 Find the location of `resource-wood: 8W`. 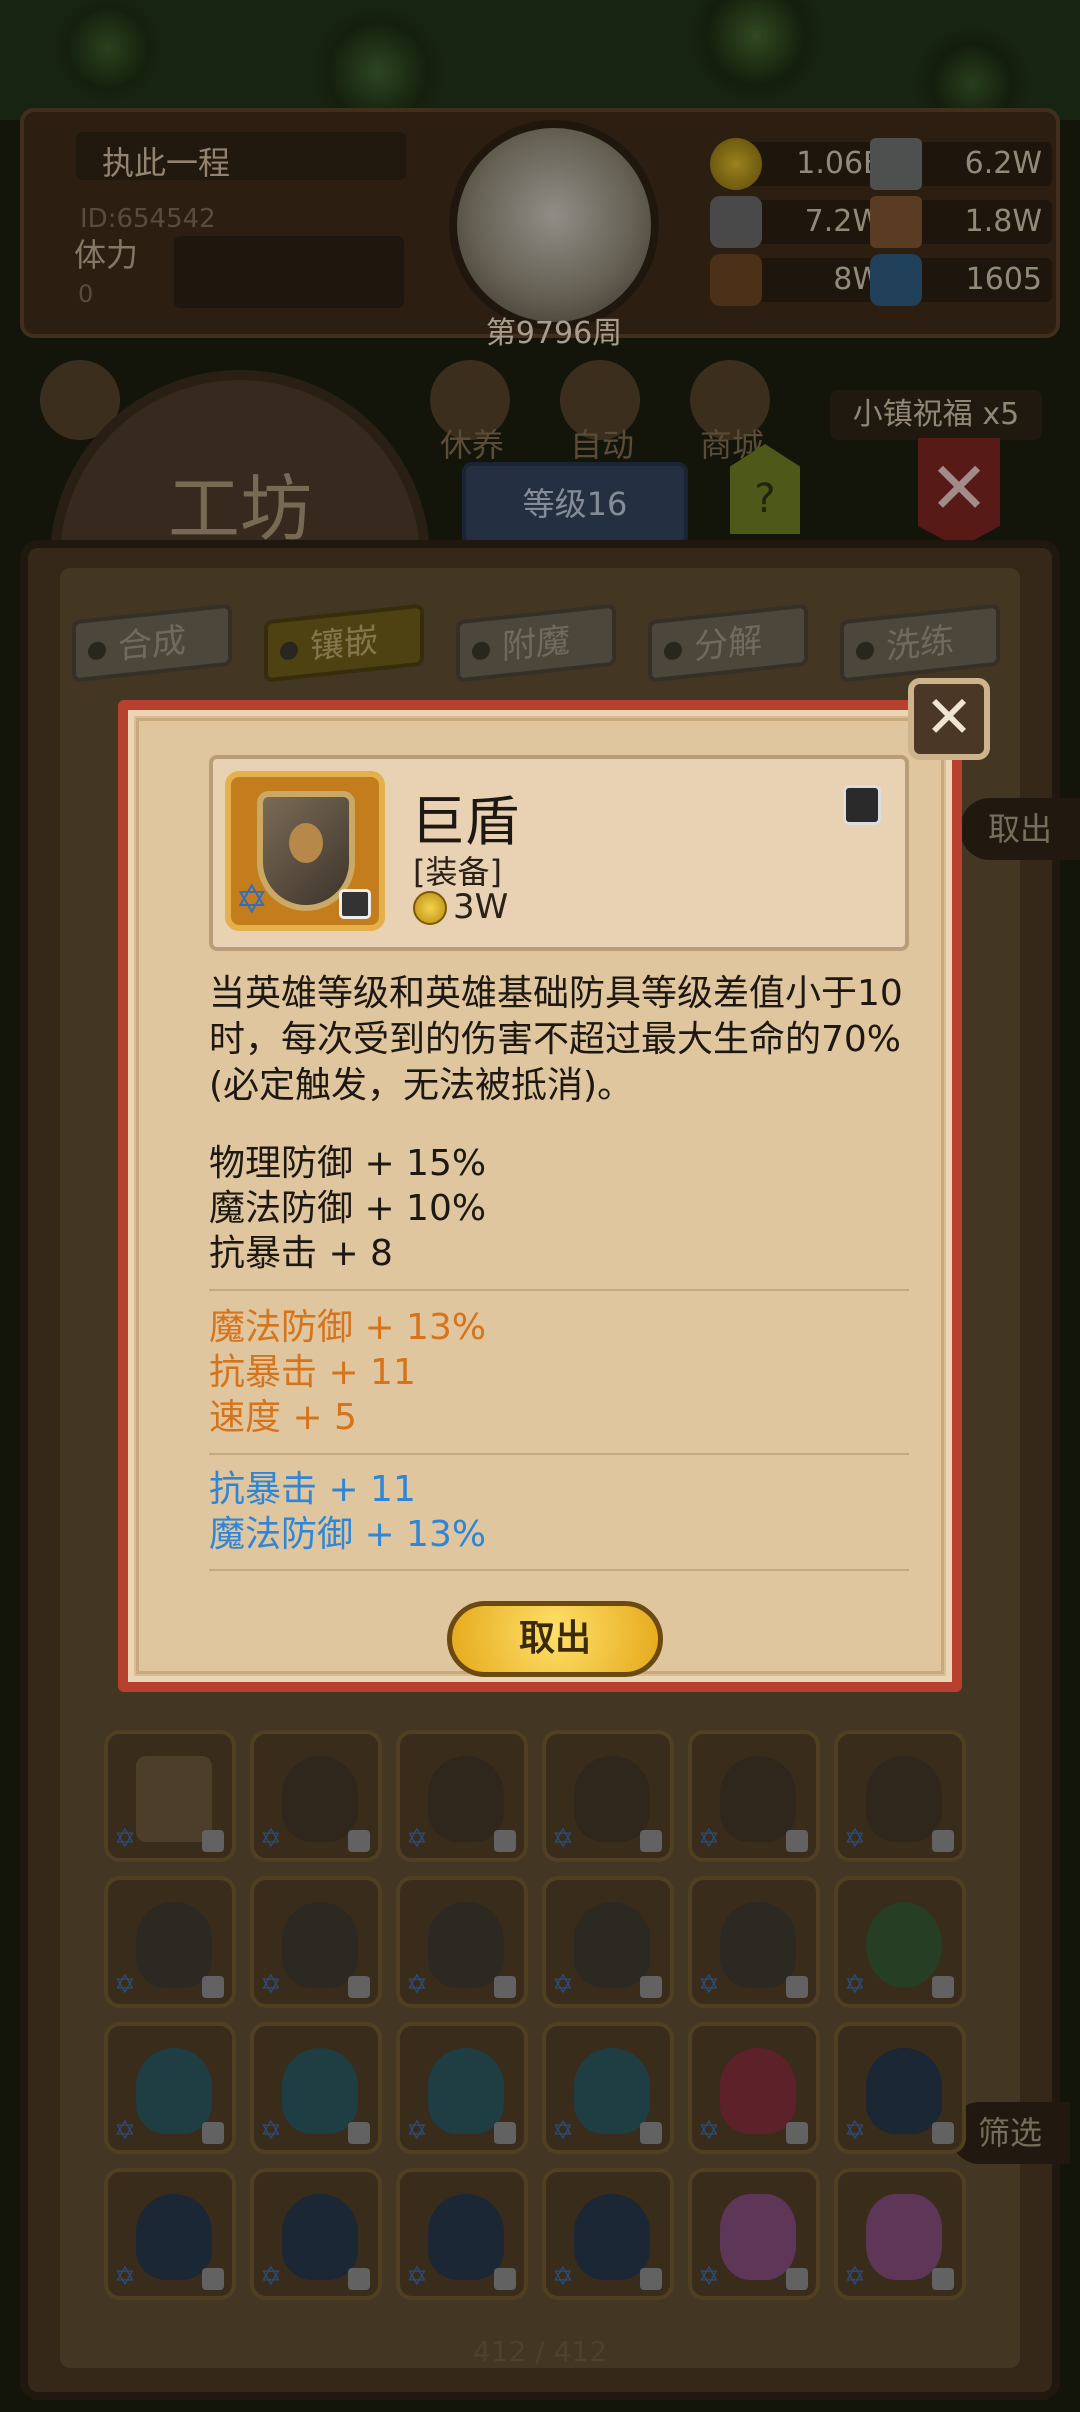

resource-wood: 8W is located at coordinates (801, 280).